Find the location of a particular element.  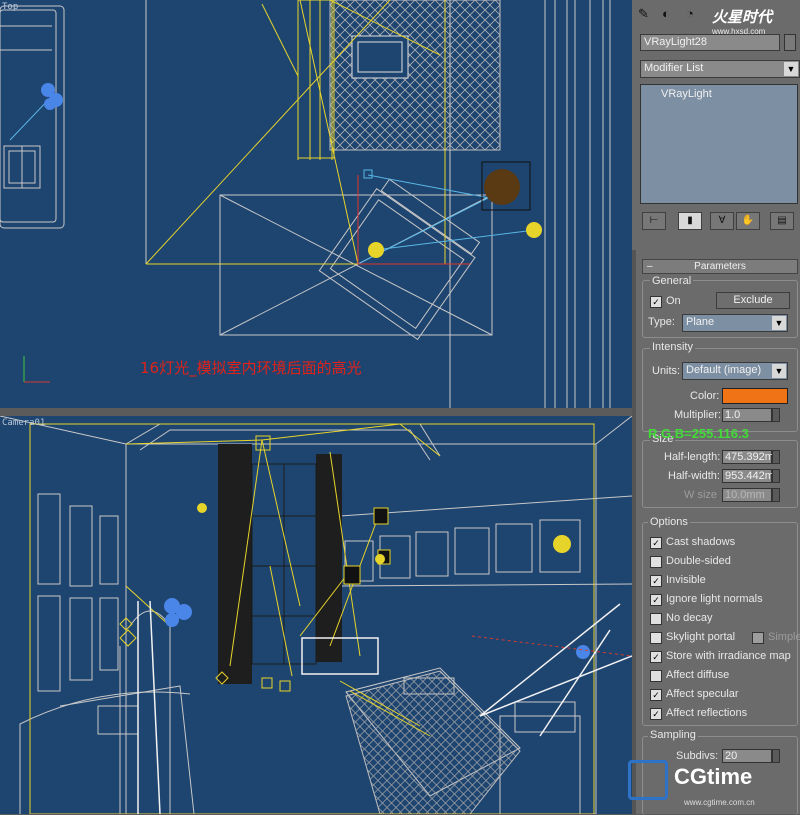

object-color-swatch is located at coordinates (790, 42).